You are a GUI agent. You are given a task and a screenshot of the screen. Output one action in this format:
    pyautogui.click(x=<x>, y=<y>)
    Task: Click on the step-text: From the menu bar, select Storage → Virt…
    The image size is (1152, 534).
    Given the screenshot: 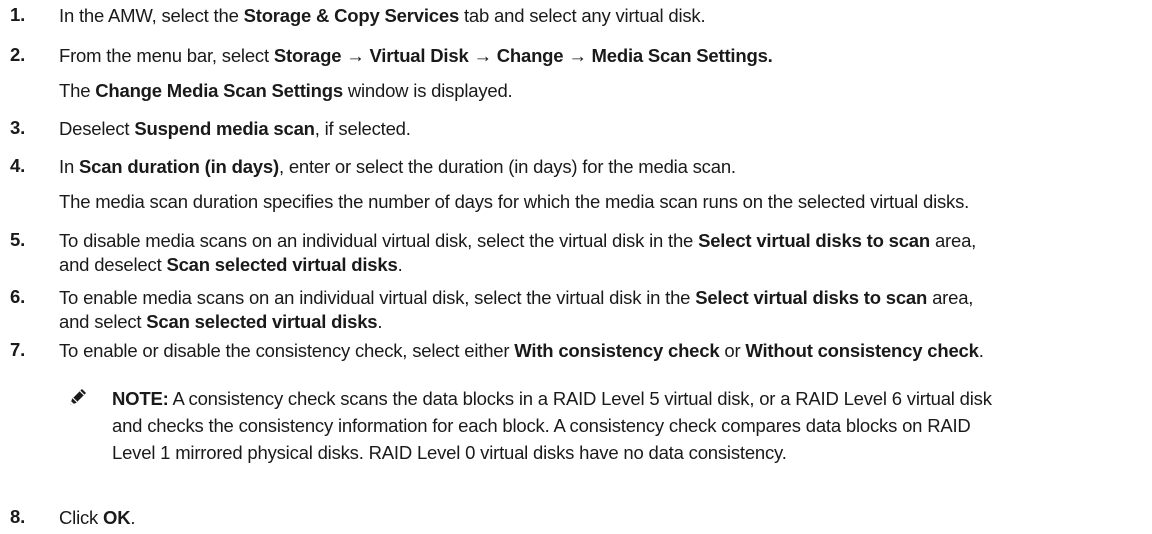 What is the action you would take?
    pyautogui.click(x=604, y=56)
    